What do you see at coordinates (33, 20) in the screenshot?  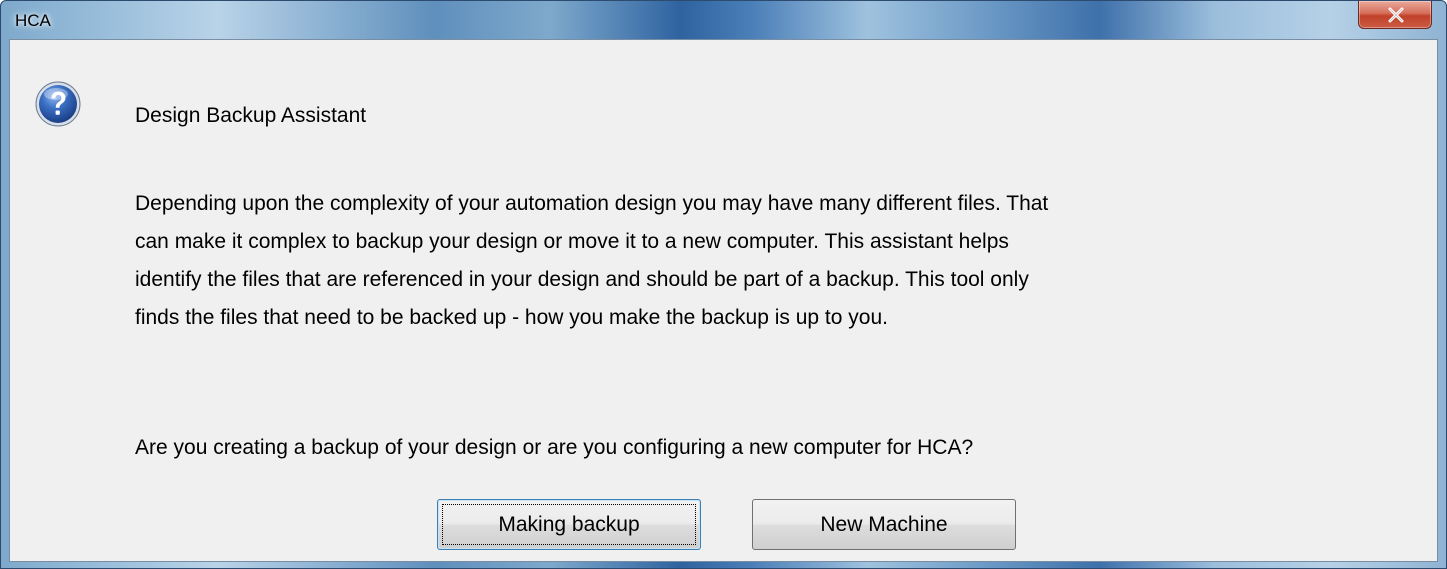 I see `window-title: HCA` at bounding box center [33, 20].